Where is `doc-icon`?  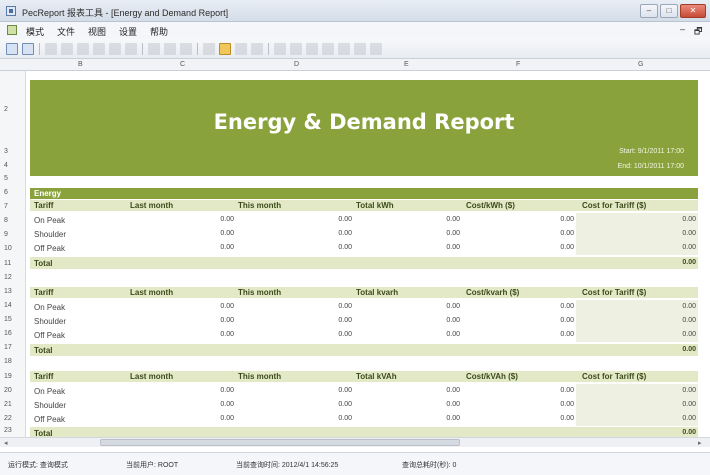 doc-icon is located at coordinates (131, 49).